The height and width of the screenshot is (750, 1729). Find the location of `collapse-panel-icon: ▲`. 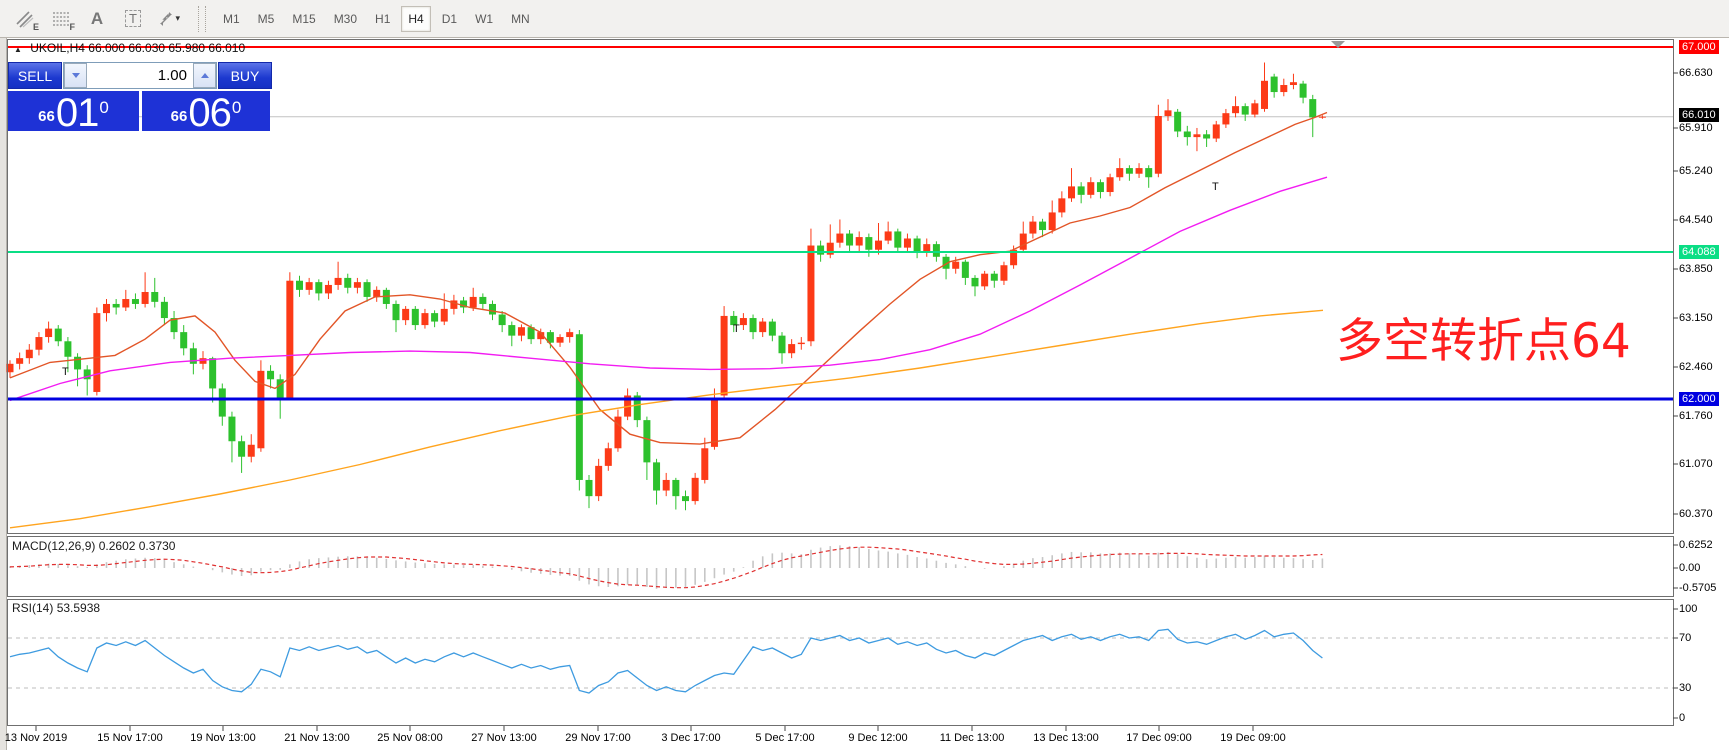

collapse-panel-icon: ▲ is located at coordinates (18, 49).